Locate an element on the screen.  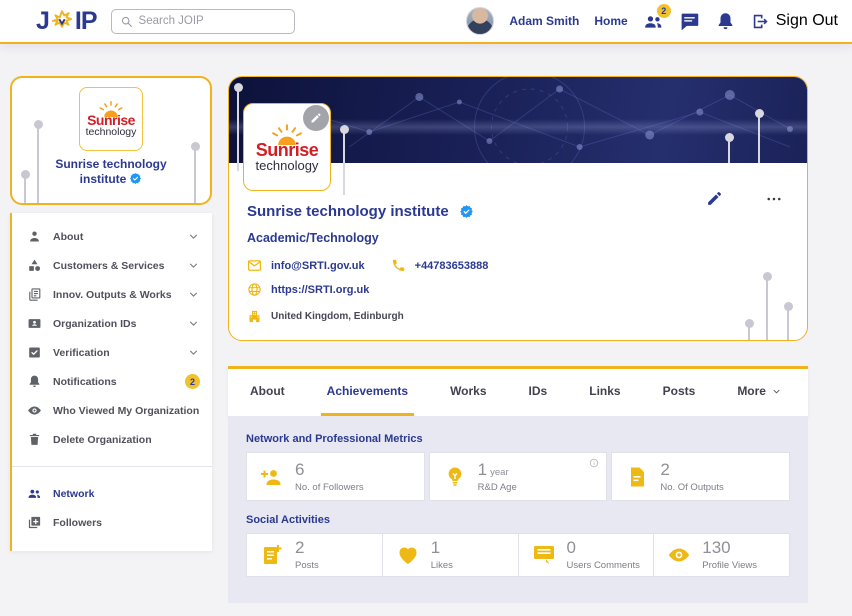
network-requests-button: 2 is located at coordinates (657, 17).